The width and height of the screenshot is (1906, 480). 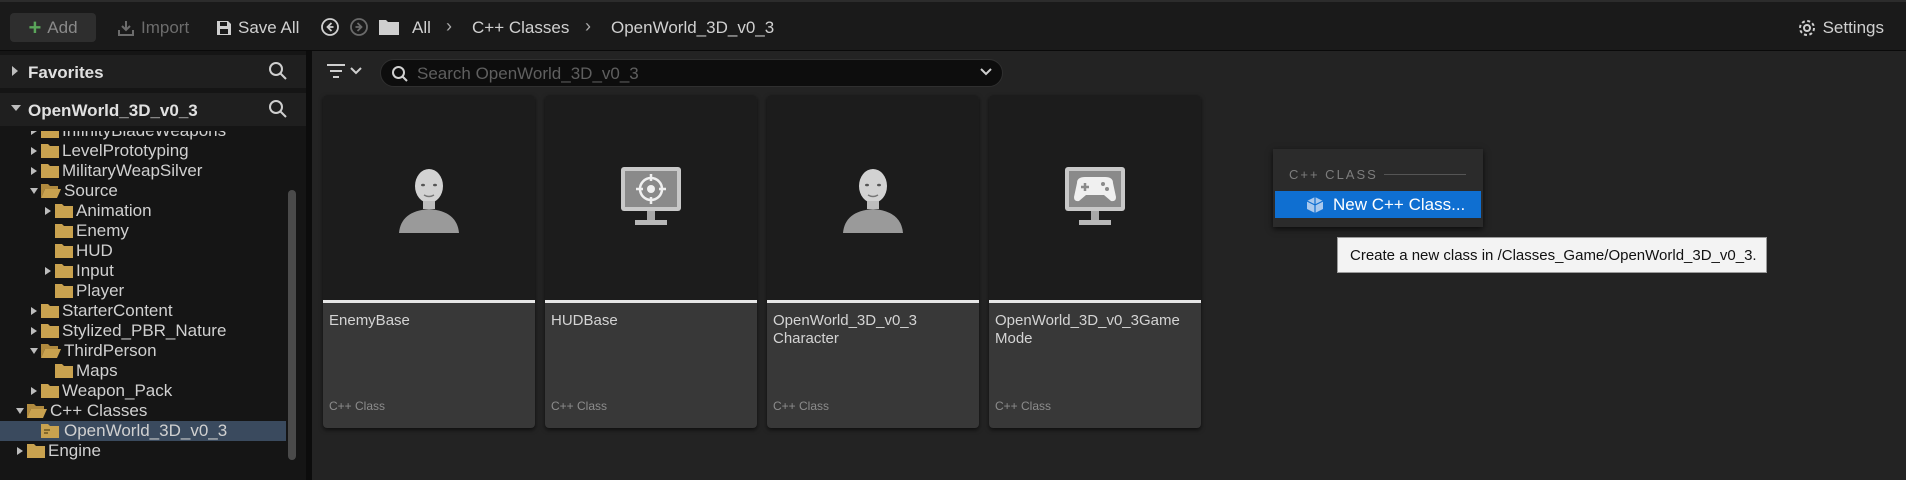 What do you see at coordinates (143, 151) in the screenshot?
I see `tree-item: LevelPrototyping` at bounding box center [143, 151].